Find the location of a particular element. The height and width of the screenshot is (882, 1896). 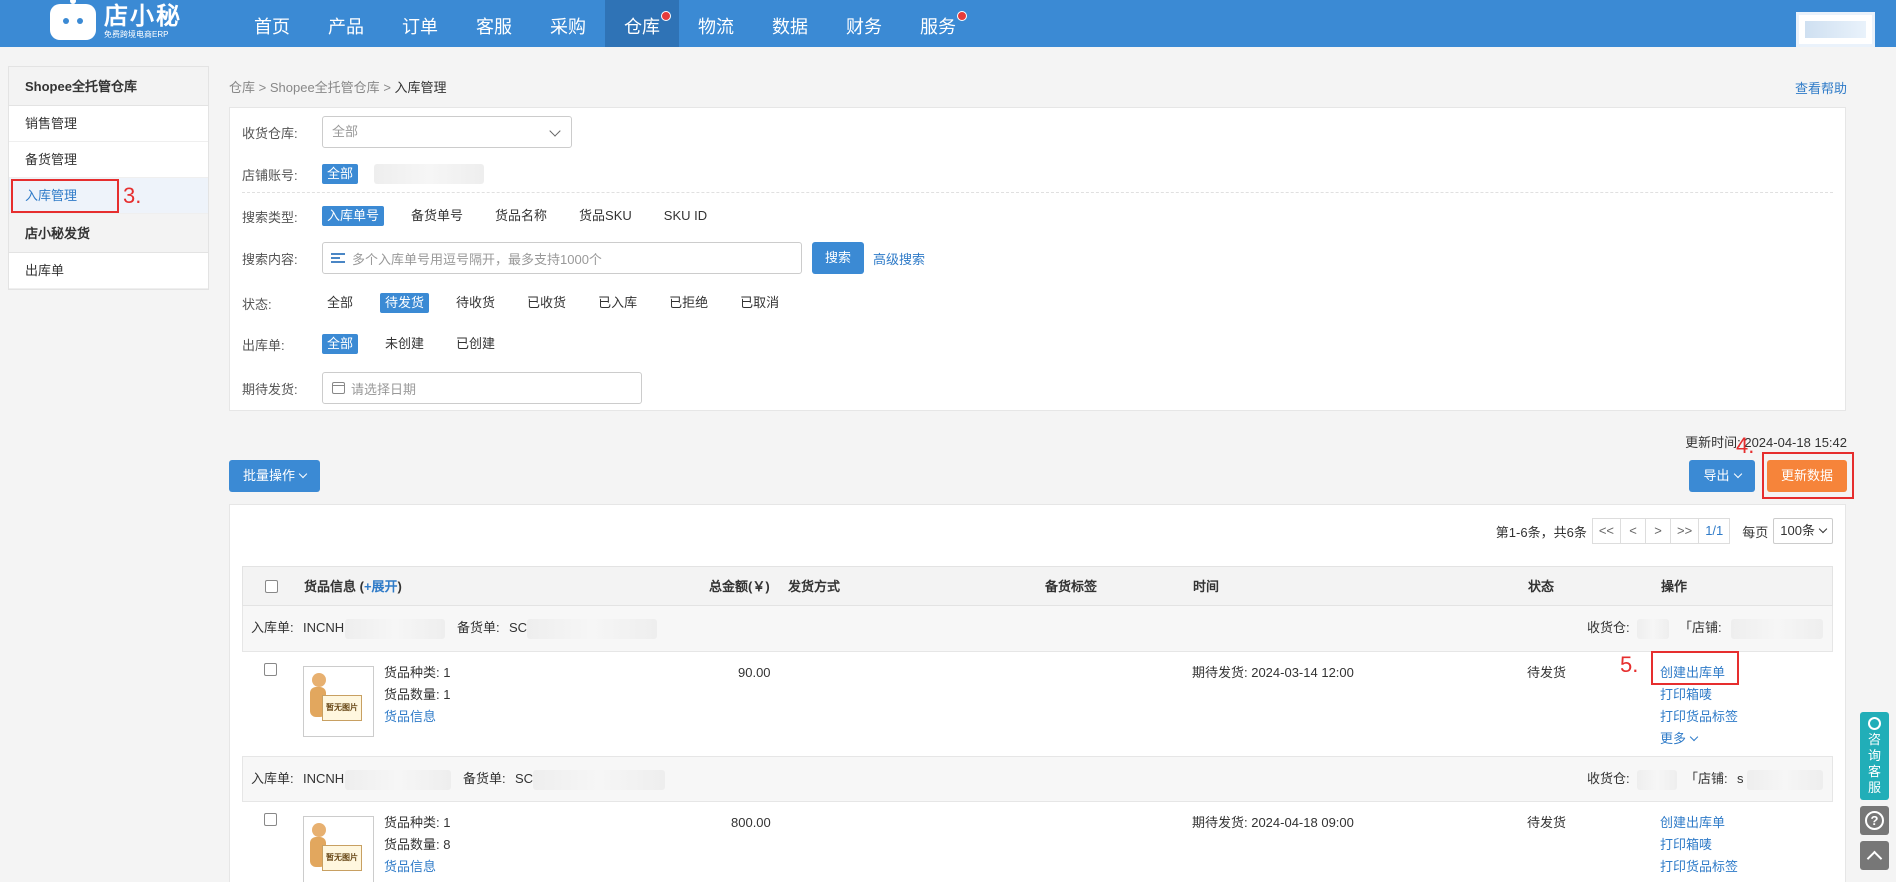

nav-home: 首页 is located at coordinates (272, 23).